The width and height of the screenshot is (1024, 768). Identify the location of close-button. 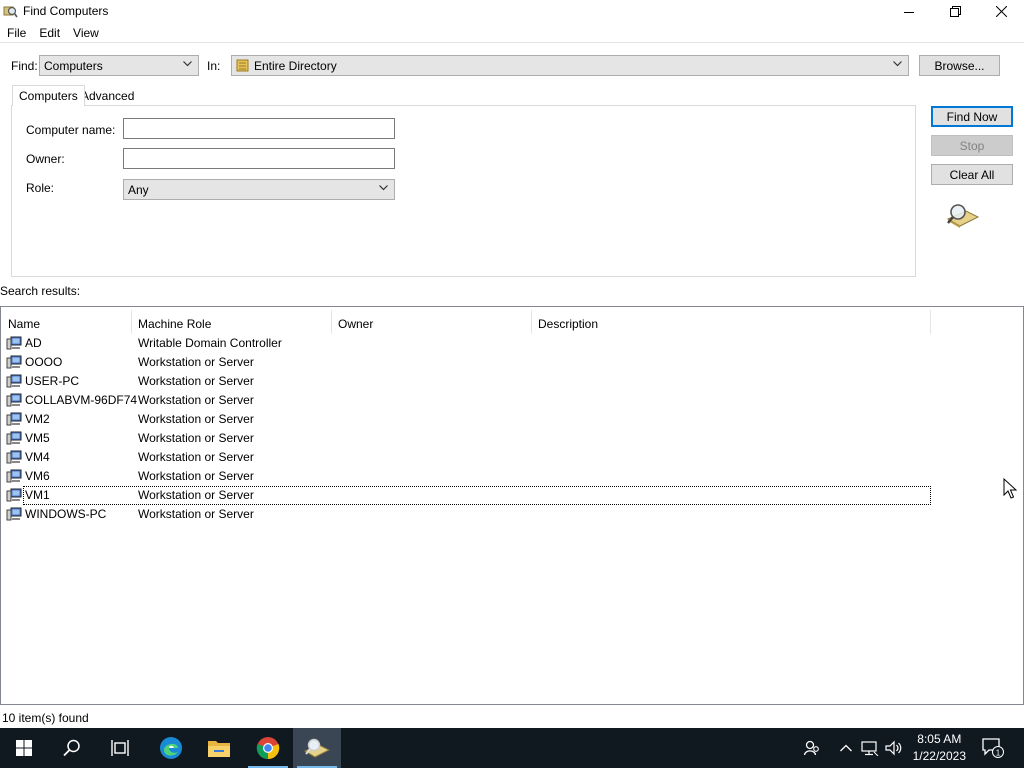
(1001, 11).